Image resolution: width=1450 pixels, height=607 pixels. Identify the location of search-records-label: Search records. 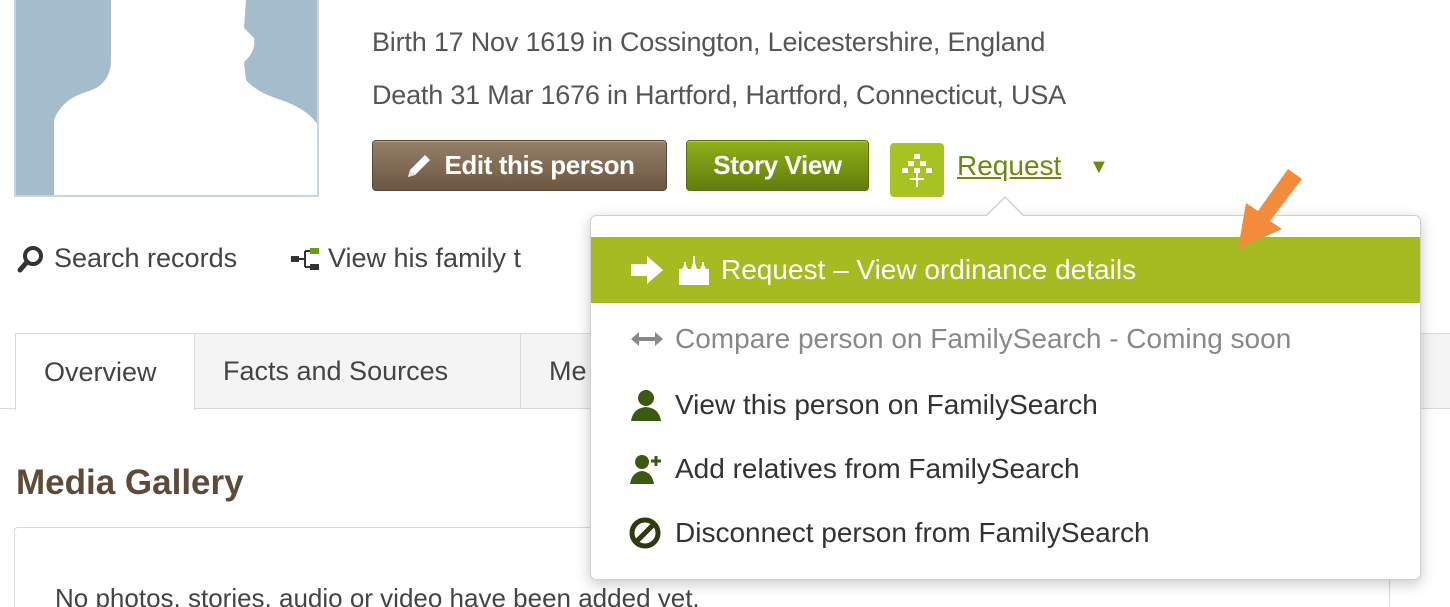
(146, 258).